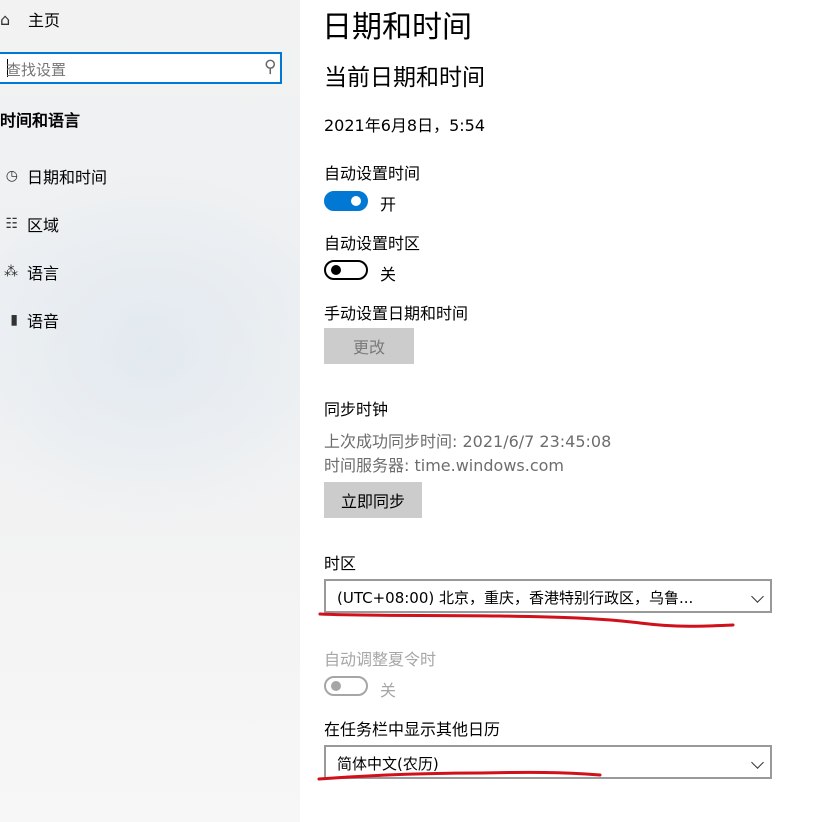 The width and height of the screenshot is (819, 822). Describe the element at coordinates (526, 696) in the screenshot. I see `annotation-layer` at that location.